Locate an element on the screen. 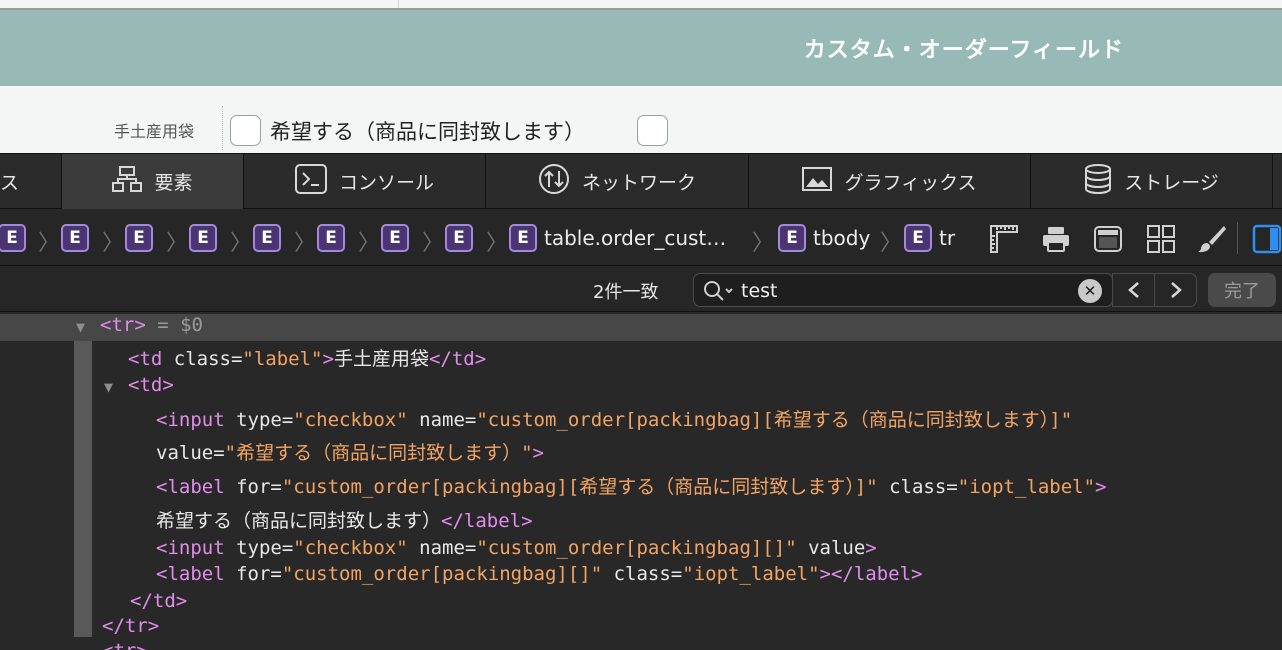 The image size is (1282, 650). breadcrumb-tbody: Etbody is located at coordinates (824, 238).